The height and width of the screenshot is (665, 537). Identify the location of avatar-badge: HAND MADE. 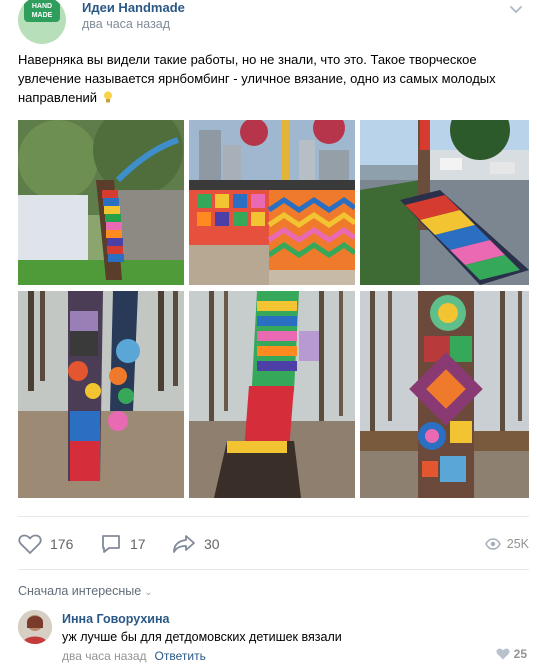
(42, 11).